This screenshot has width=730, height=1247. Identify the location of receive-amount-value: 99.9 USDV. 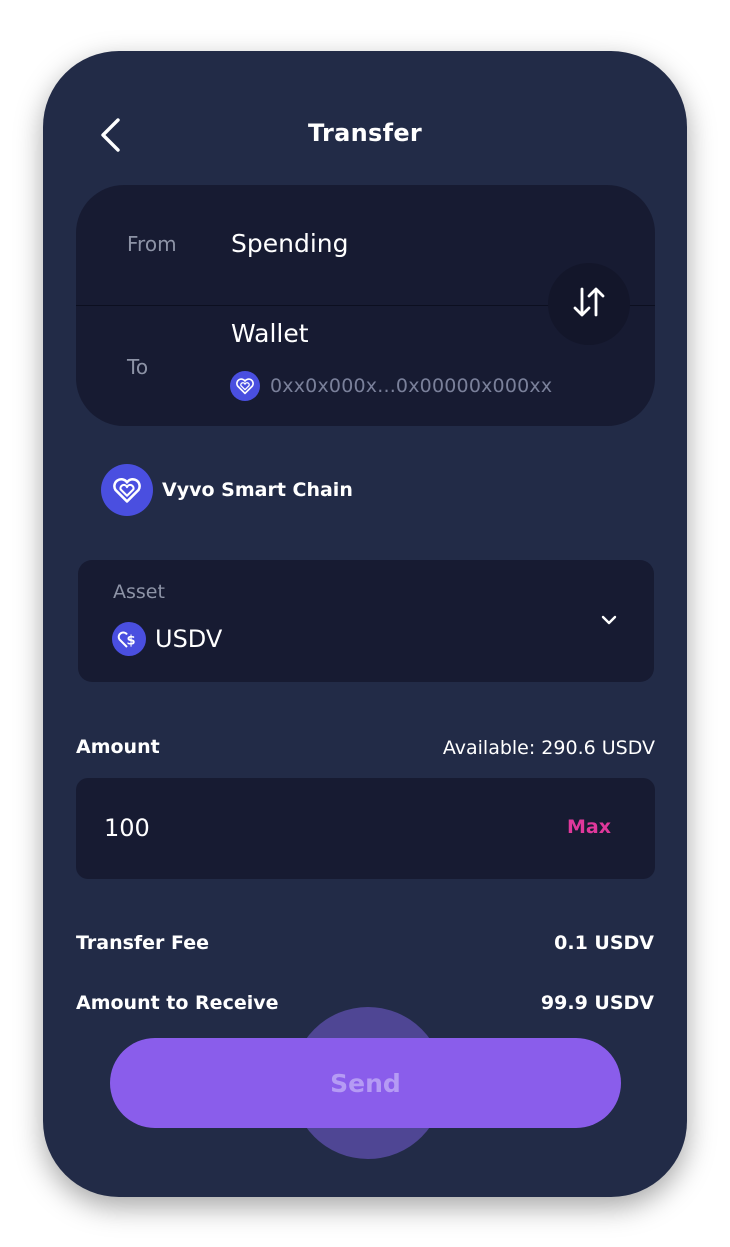
(597, 1003).